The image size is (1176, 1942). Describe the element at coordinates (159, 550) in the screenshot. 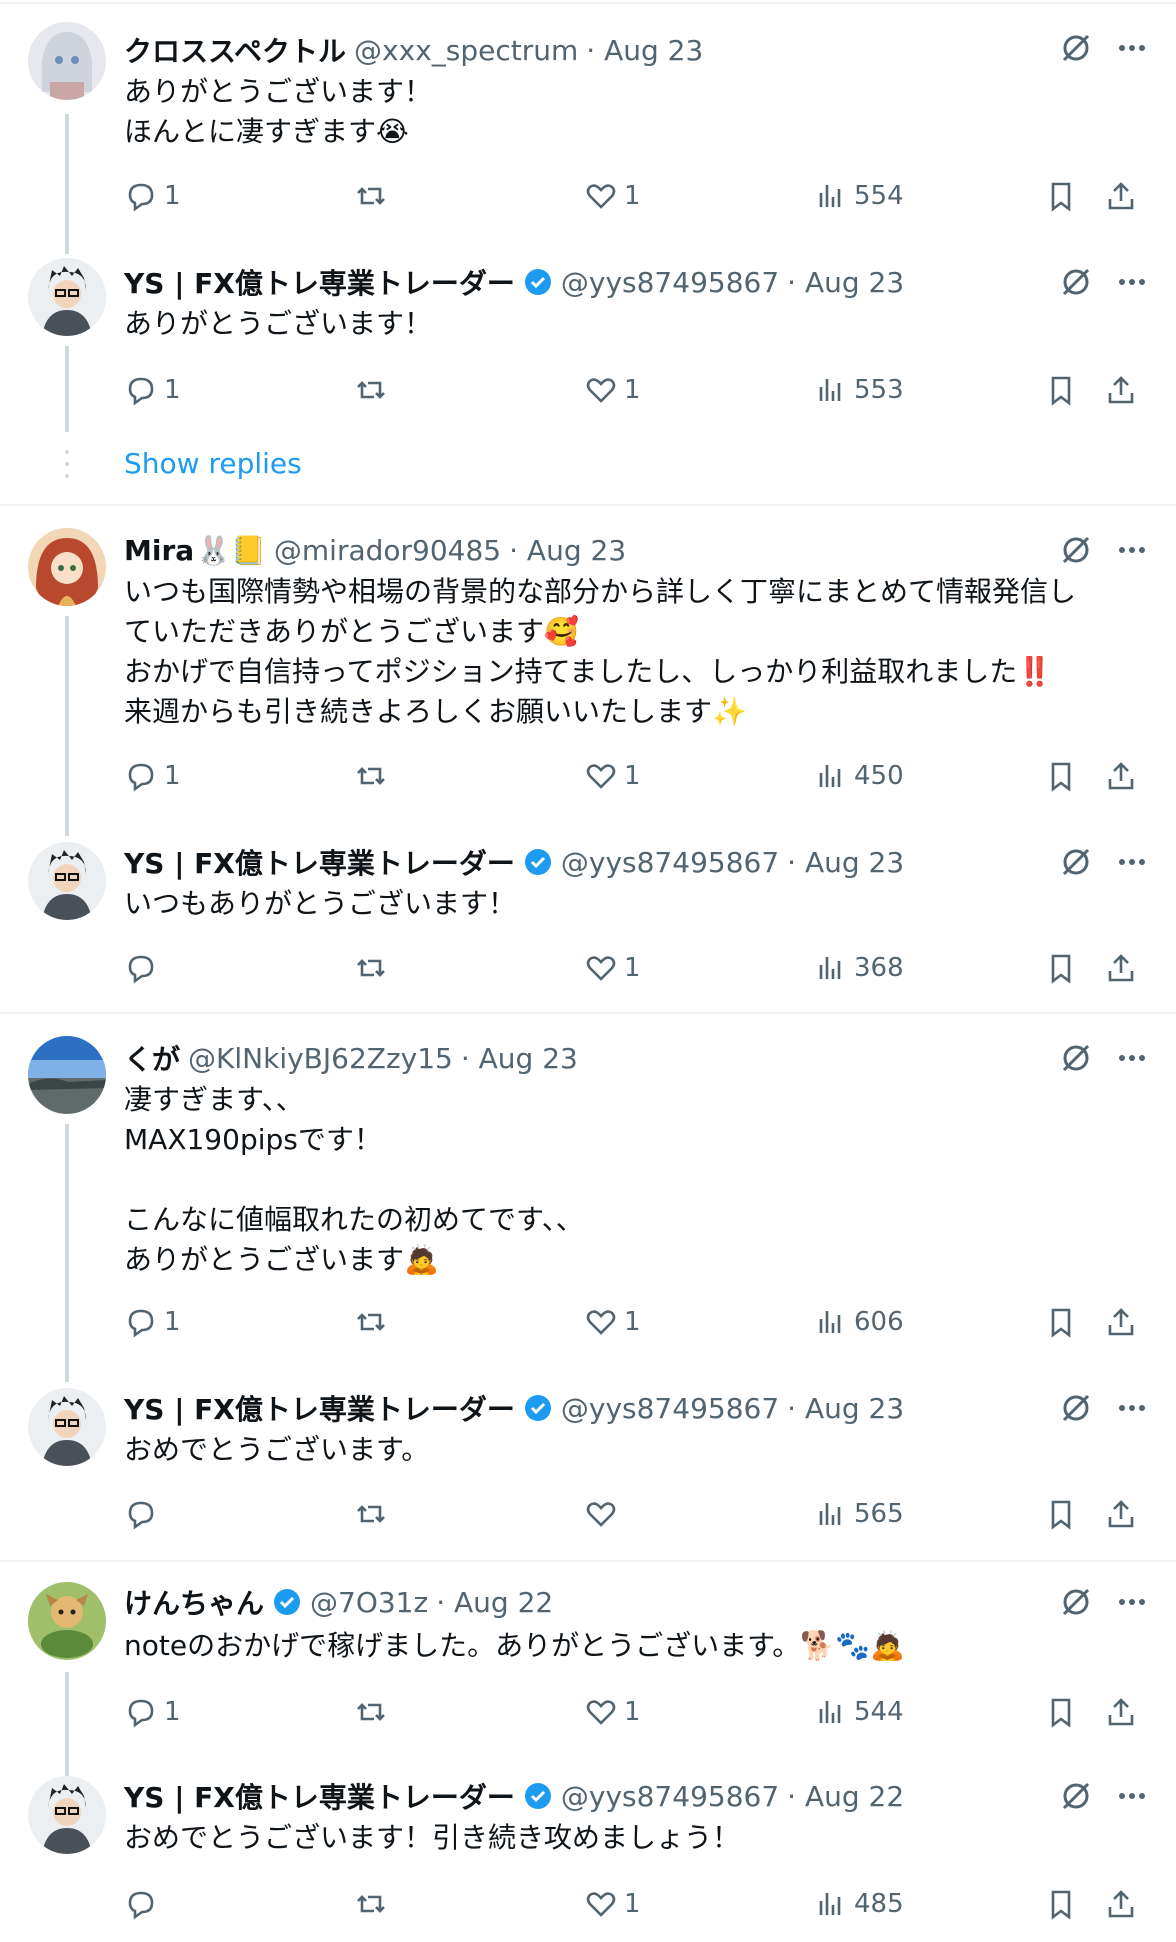

I see `author-name: Mira` at that location.